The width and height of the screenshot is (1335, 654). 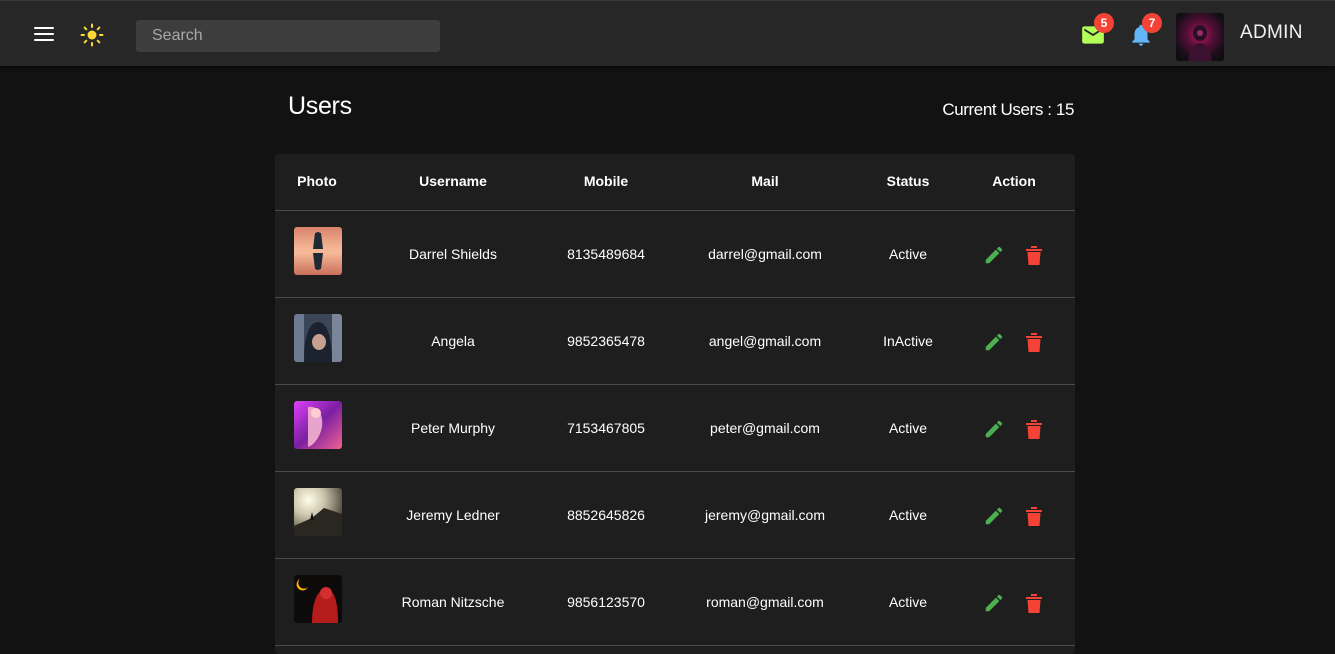 I want to click on admin-username: ADMIN, so click(x=1271, y=33).